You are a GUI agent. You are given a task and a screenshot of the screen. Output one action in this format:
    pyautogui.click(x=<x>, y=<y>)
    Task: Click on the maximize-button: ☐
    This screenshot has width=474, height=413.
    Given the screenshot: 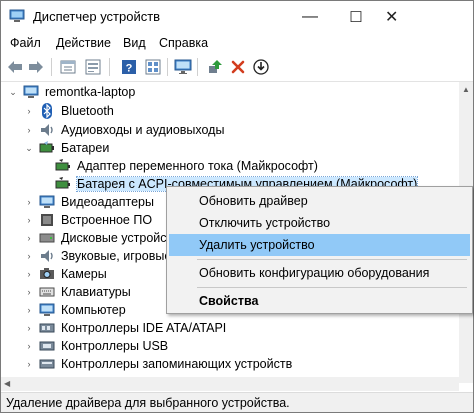 What is the action you would take?
    pyautogui.click(x=356, y=17)
    